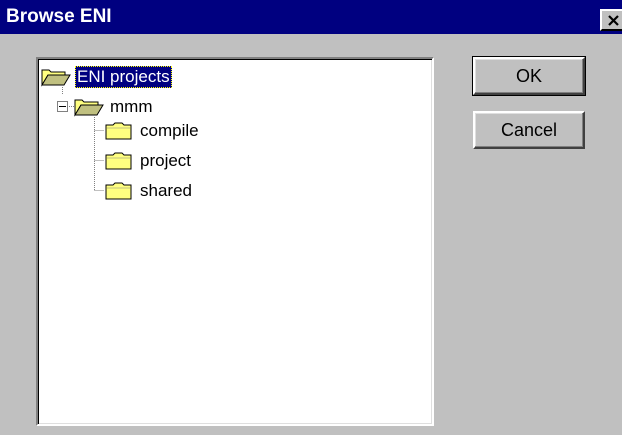 The image size is (622, 435). Describe the element at coordinates (59, 16) in the screenshot. I see `window-title: Browse ENI` at that location.